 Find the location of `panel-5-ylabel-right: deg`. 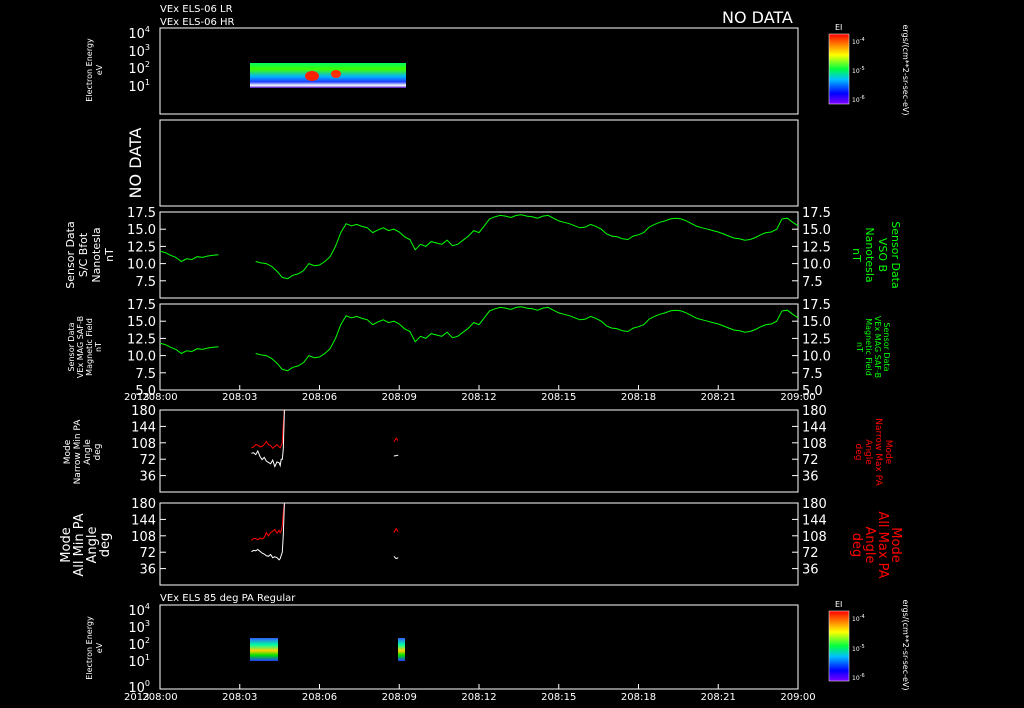

panel-5-ylabel-right: deg is located at coordinates (858, 452).